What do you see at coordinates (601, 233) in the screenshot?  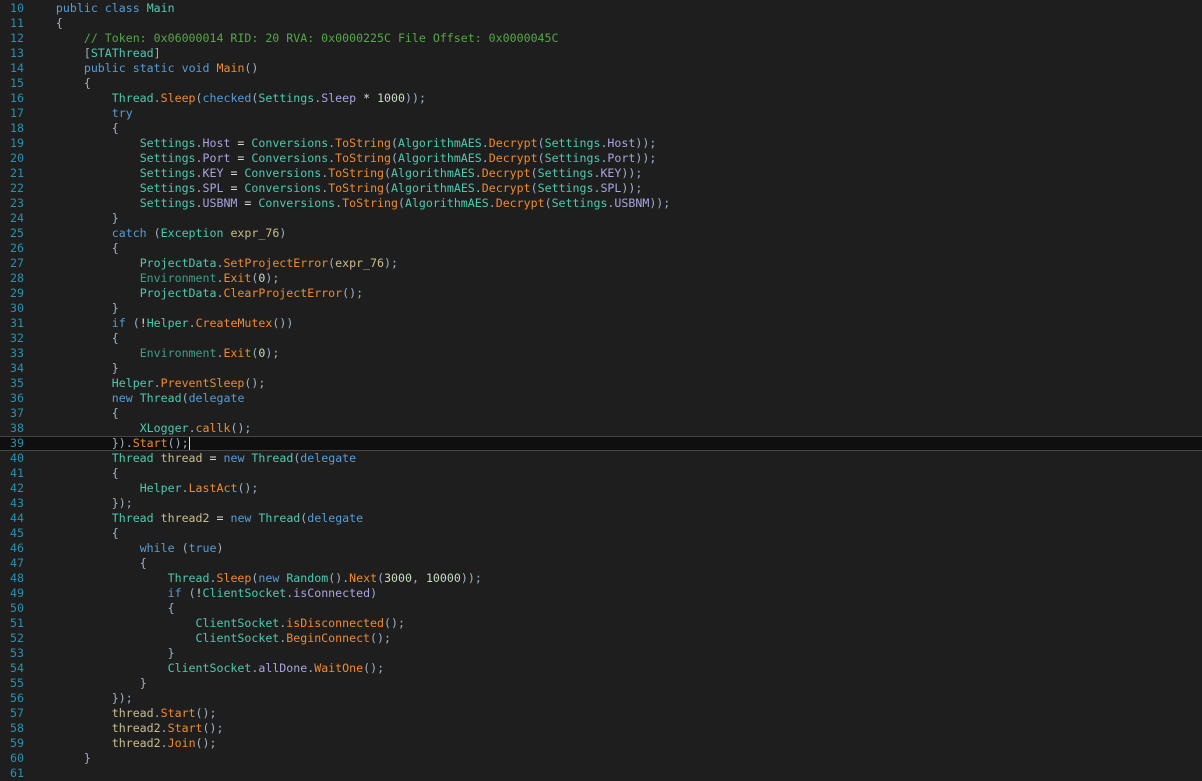 I see `code-line: 25 catch (Exception expr_76)` at bounding box center [601, 233].